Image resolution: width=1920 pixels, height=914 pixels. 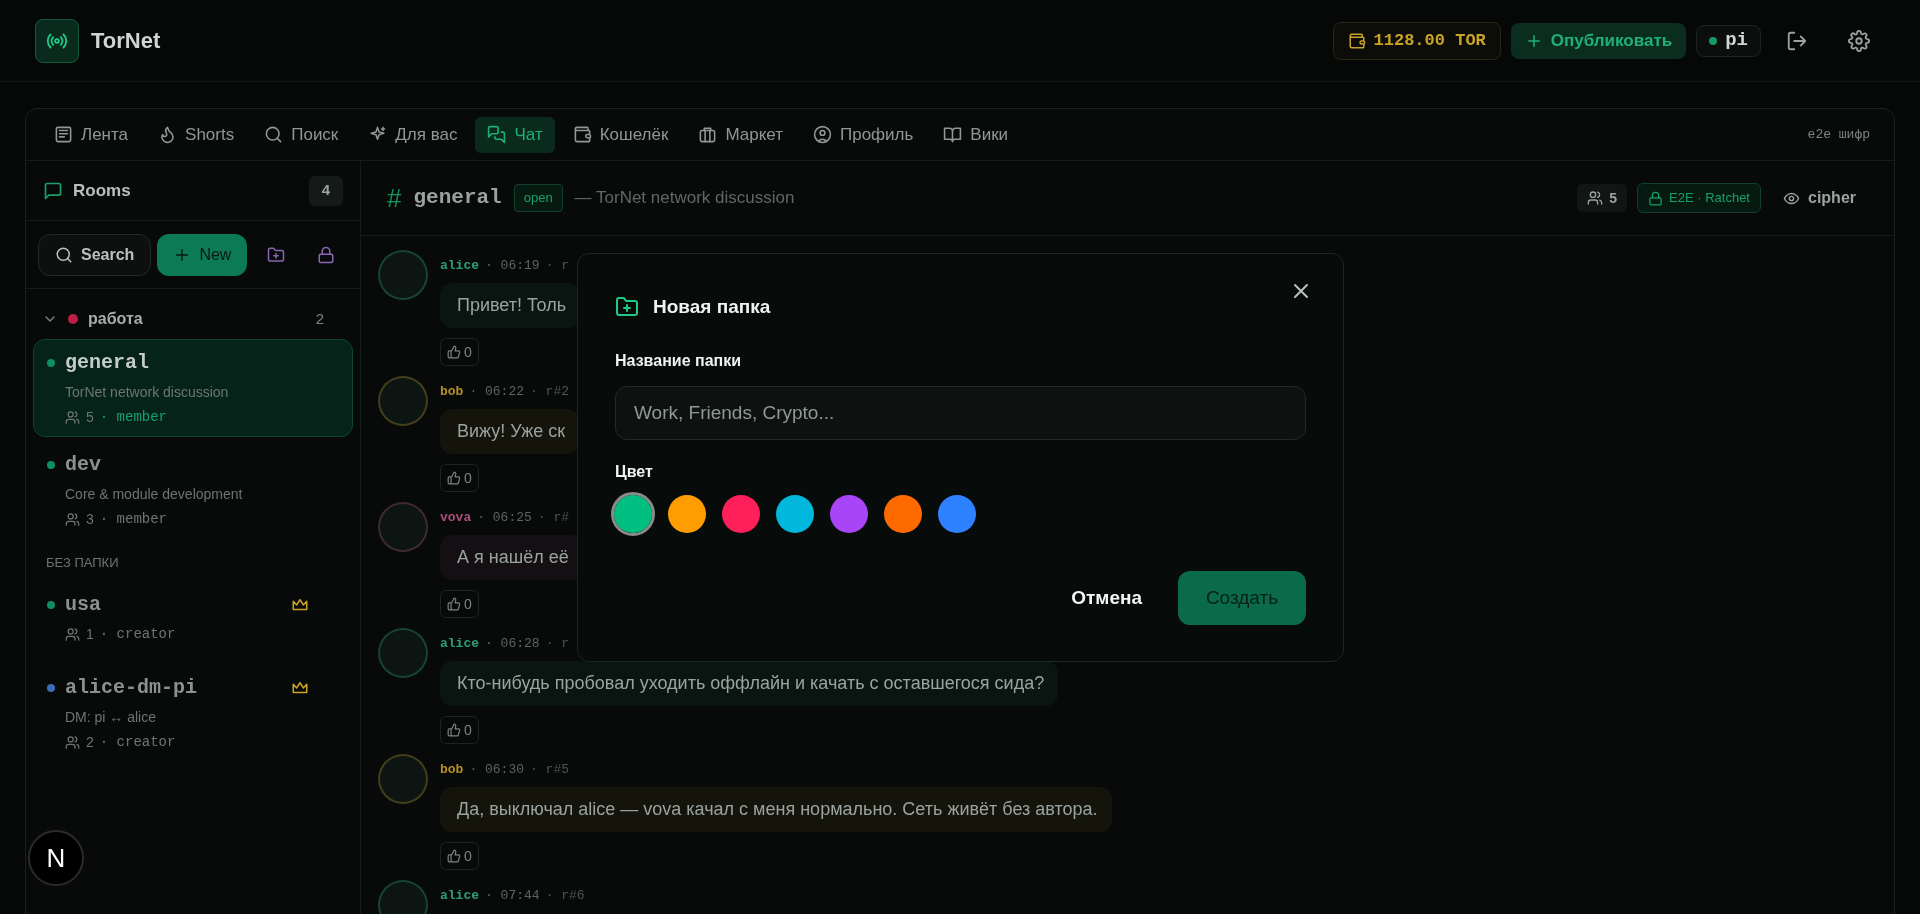 What do you see at coordinates (147, 392) in the screenshot?
I see `room-description: TorNet network discussion` at bounding box center [147, 392].